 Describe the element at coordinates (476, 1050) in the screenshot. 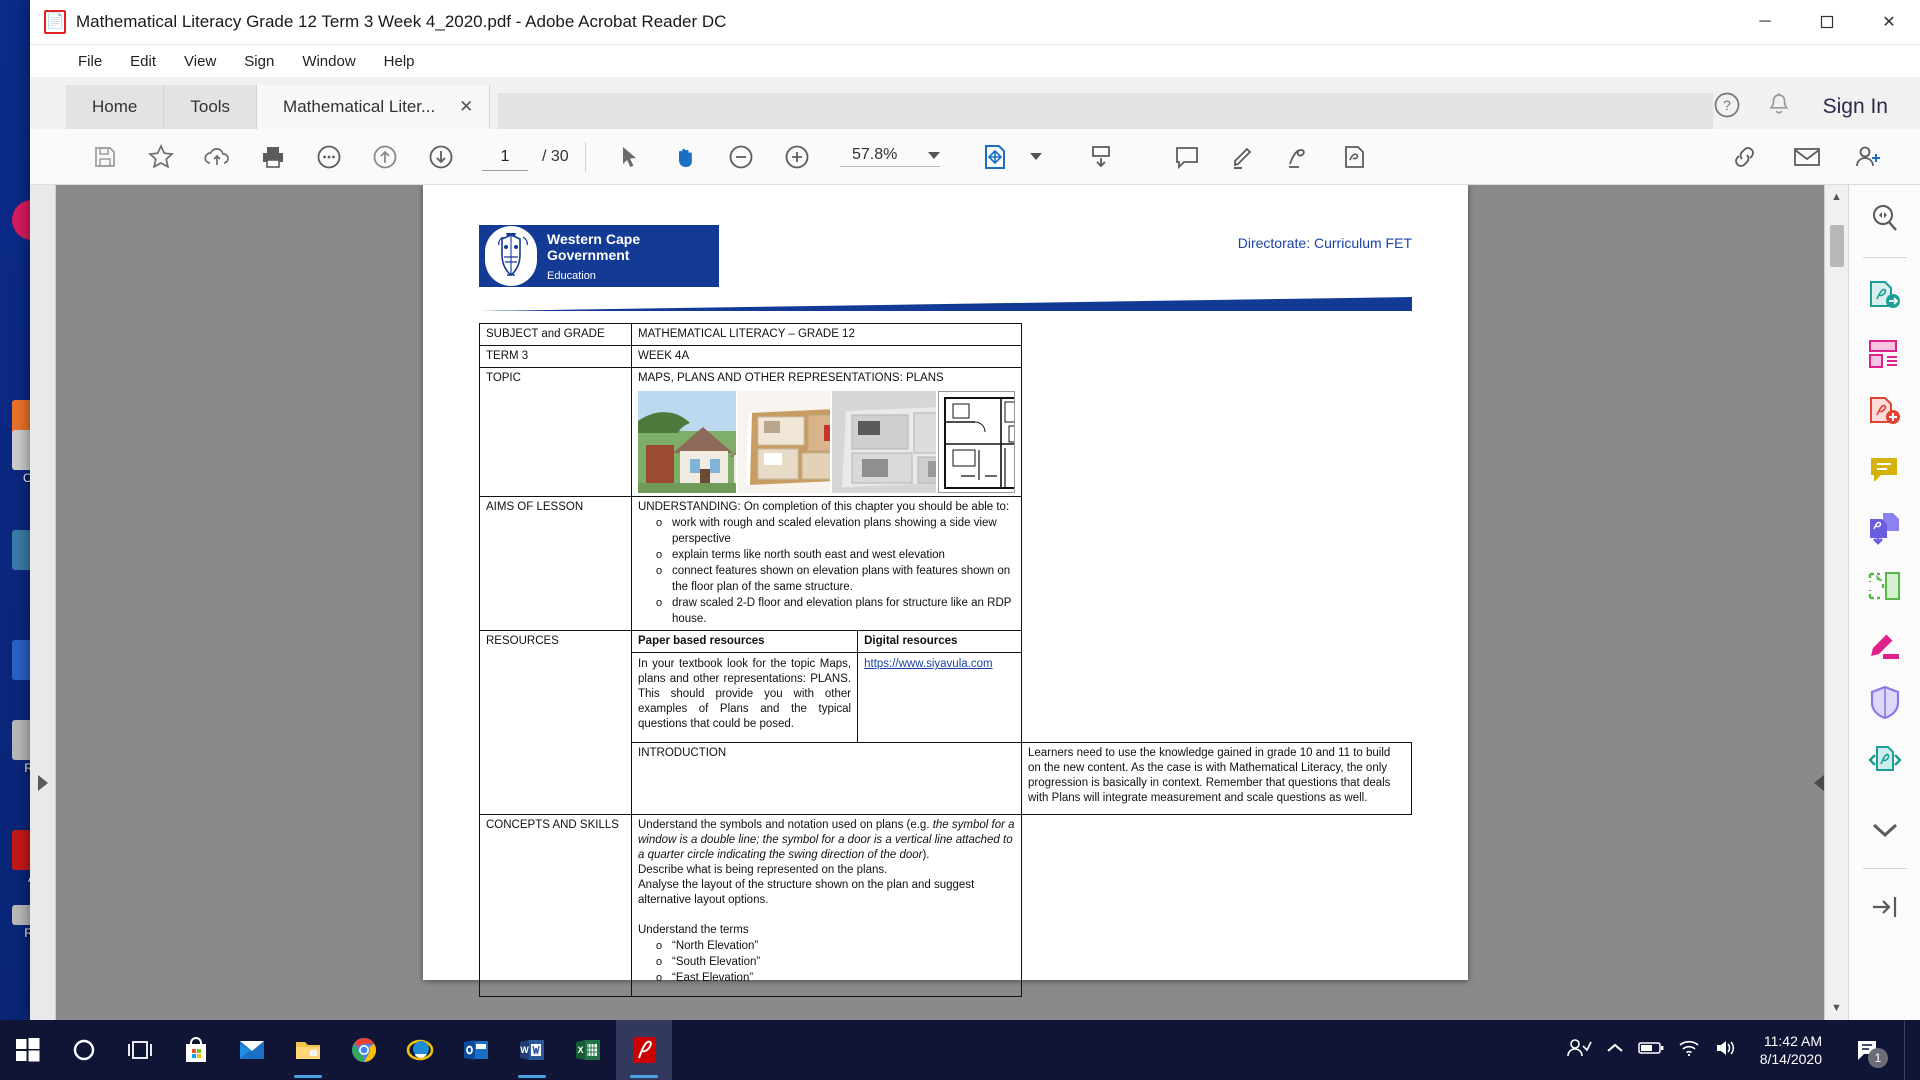

I see `outlook-icon` at that location.